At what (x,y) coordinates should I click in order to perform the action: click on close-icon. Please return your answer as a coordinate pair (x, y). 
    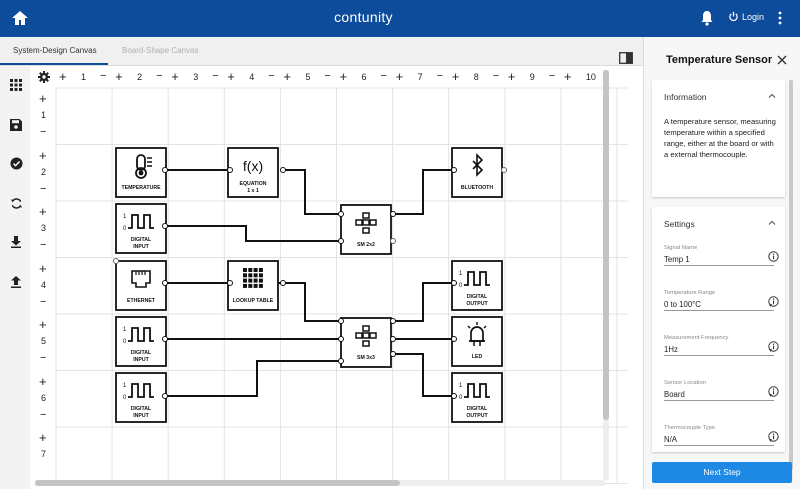
    Looking at the image, I should click on (782, 60).